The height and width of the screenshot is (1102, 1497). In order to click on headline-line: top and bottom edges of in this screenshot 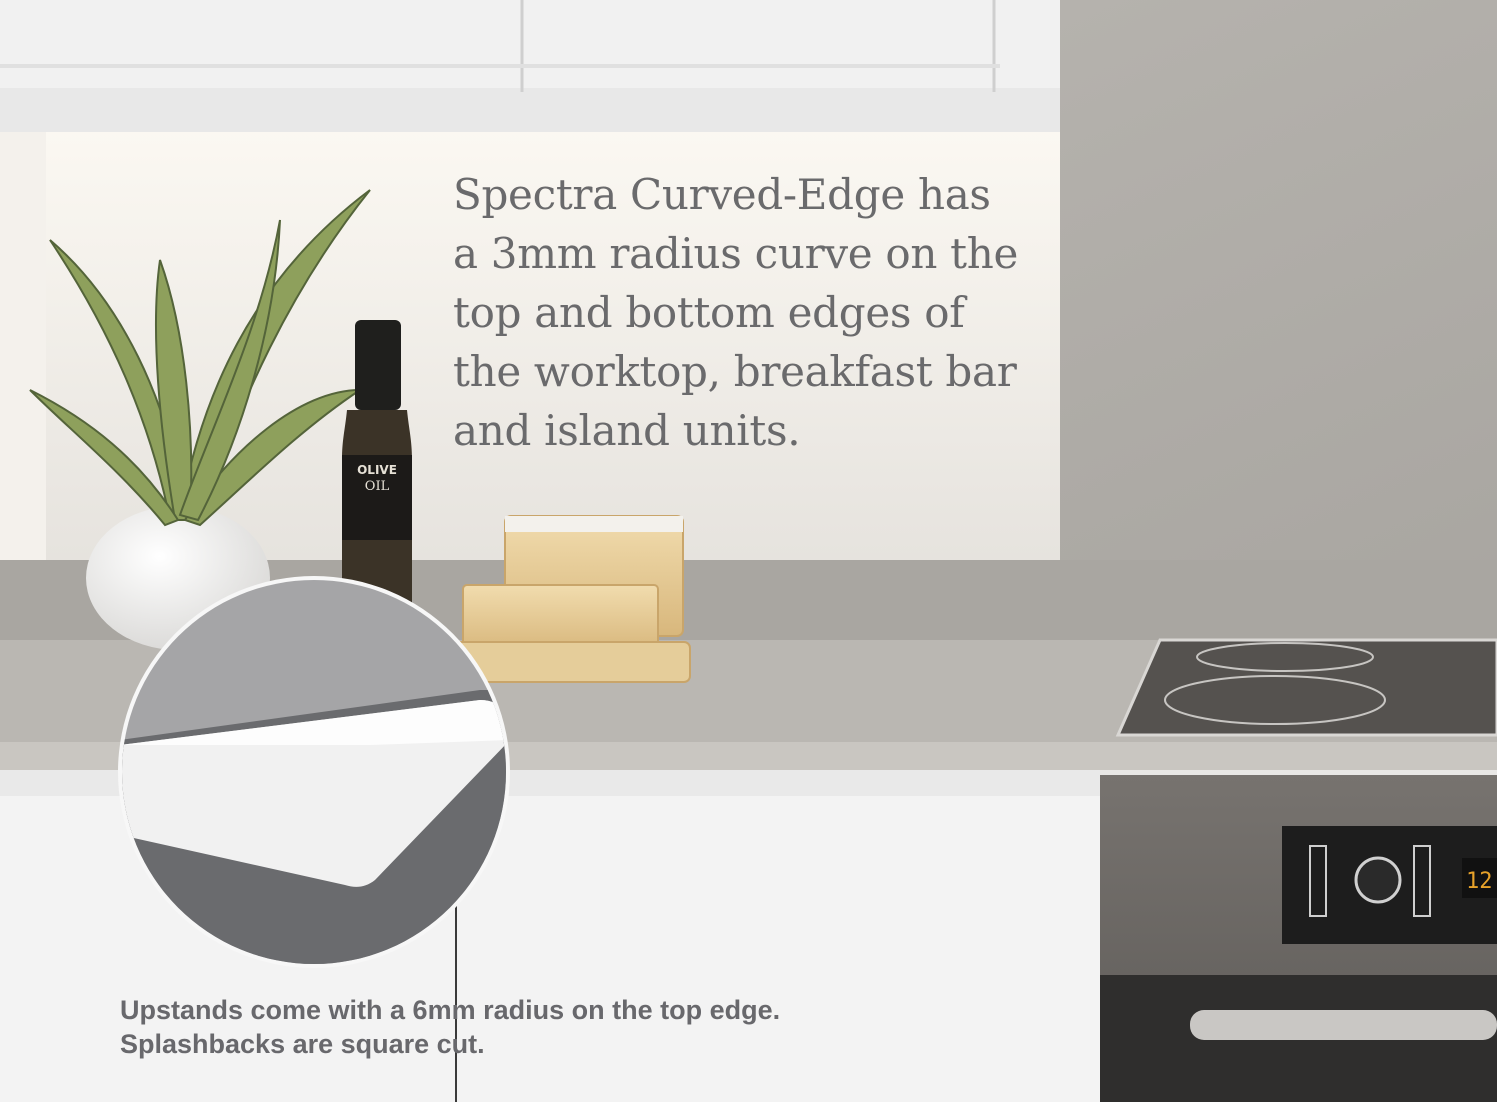, I will do `click(709, 312)`.